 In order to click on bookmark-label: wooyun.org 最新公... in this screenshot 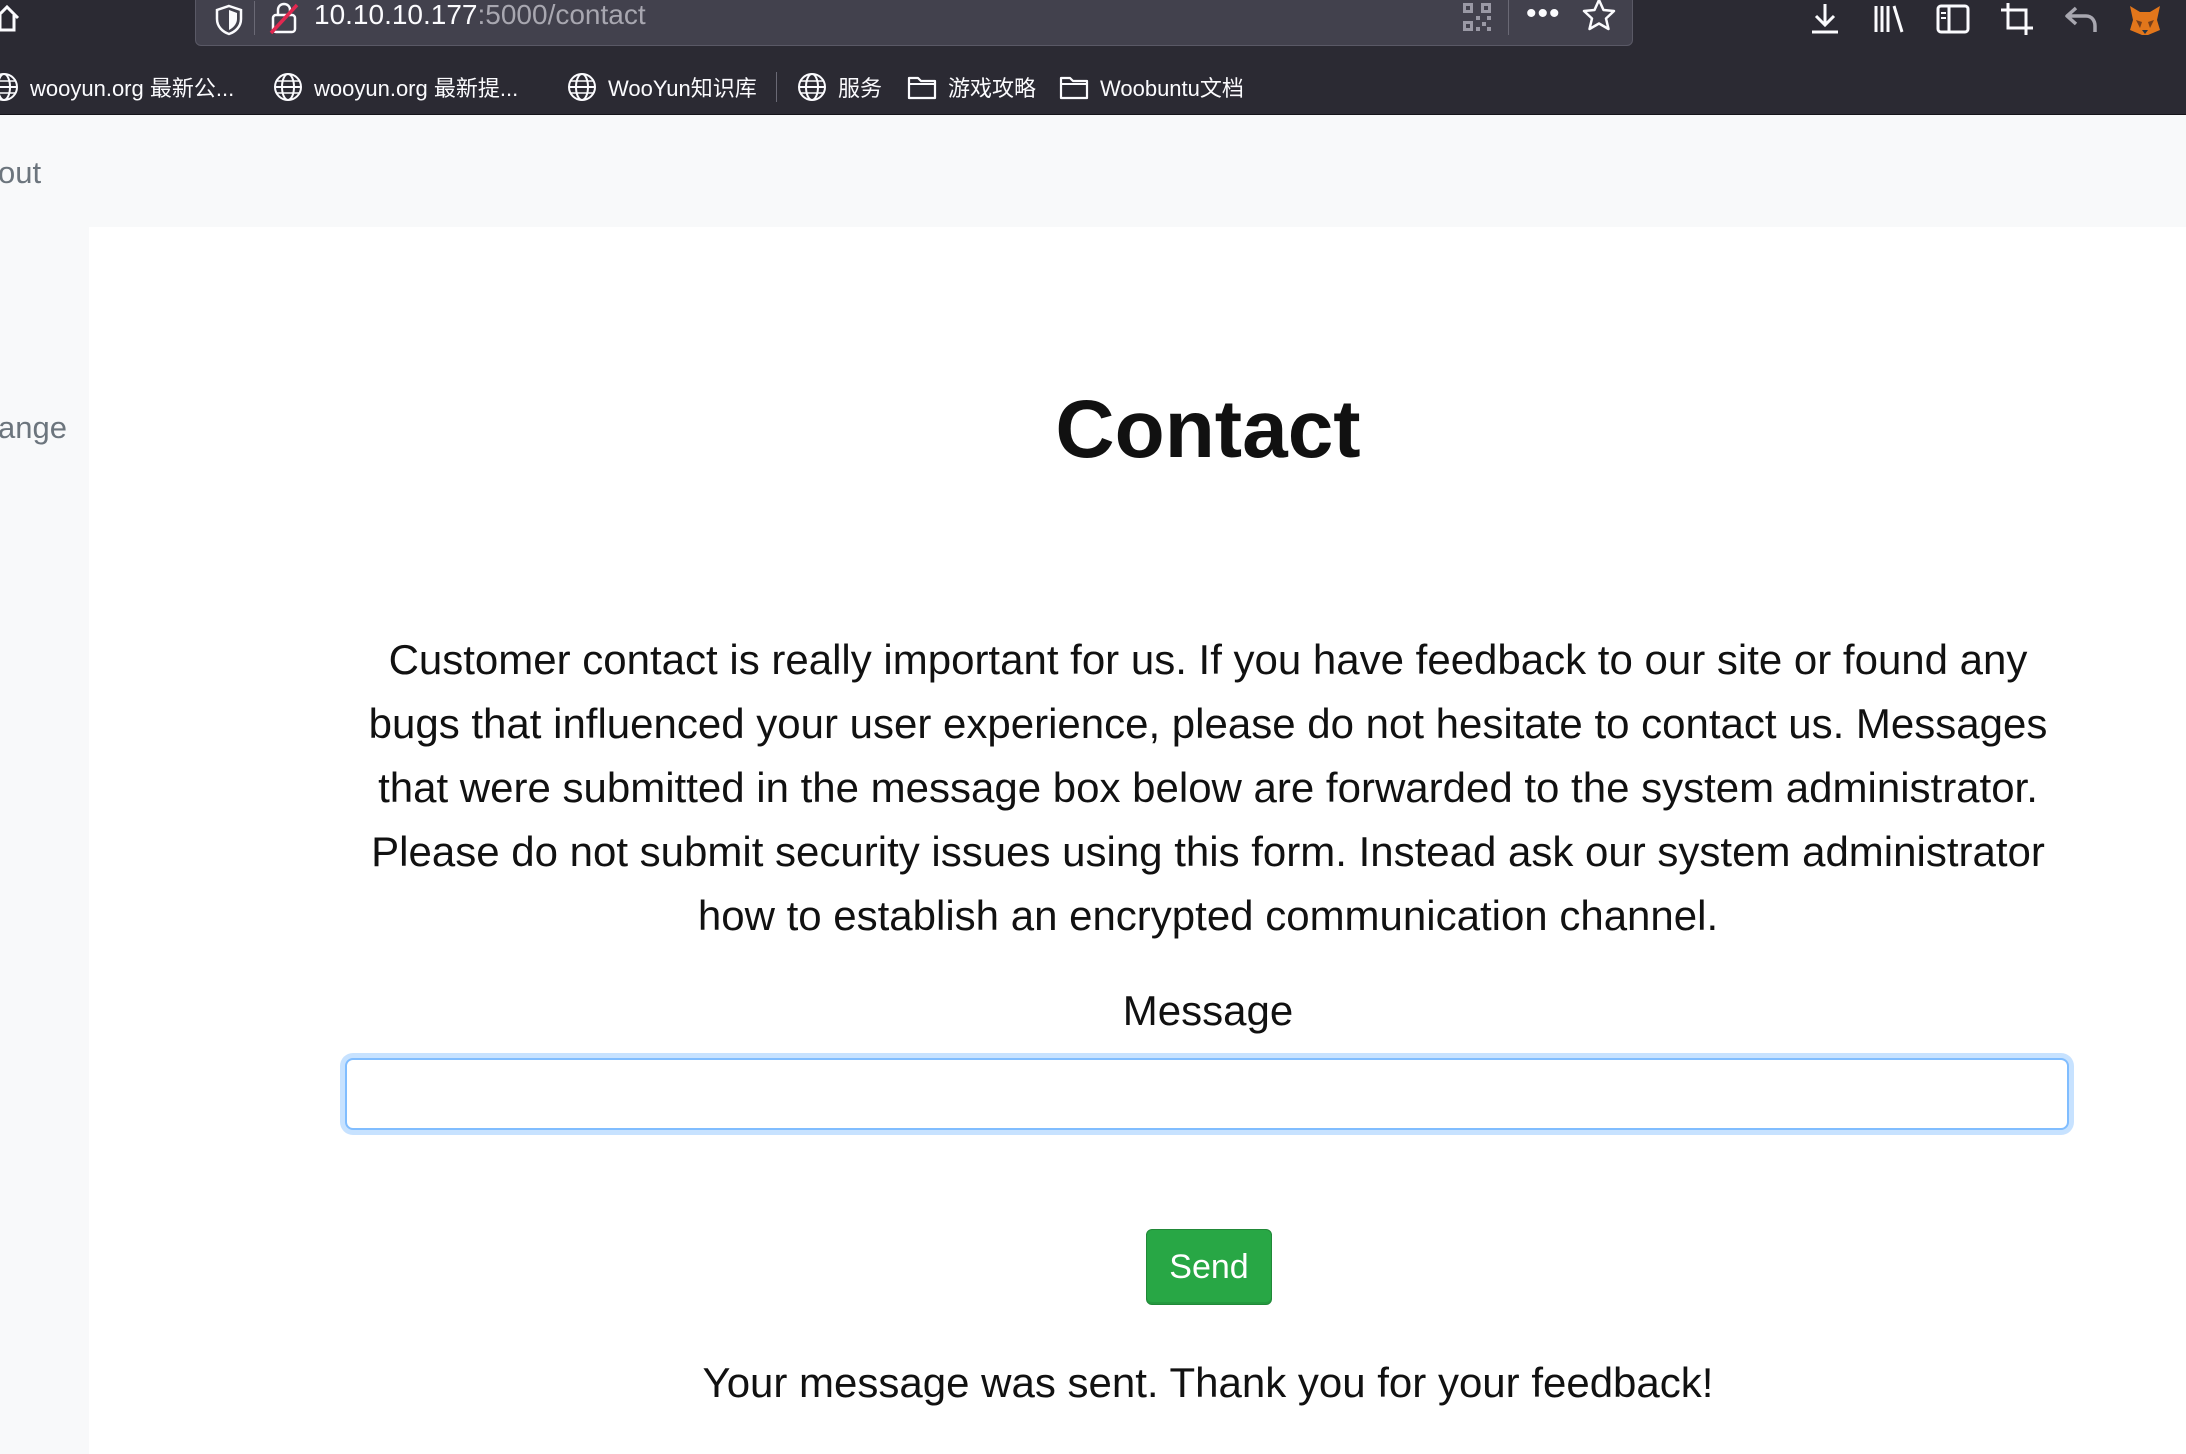, I will do `click(132, 88)`.